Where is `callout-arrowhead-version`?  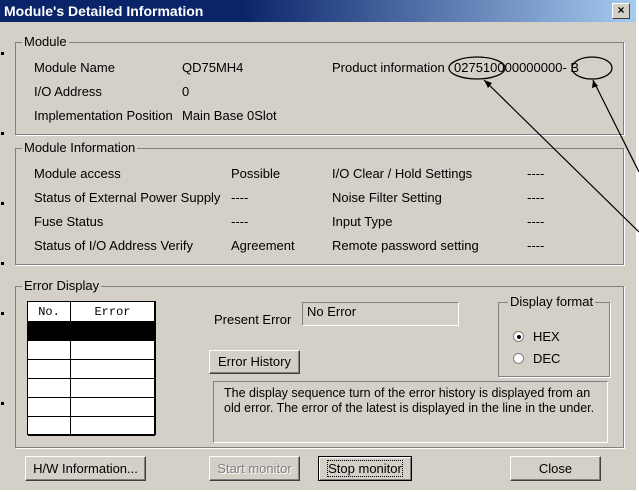
callout-arrowhead-version is located at coordinates (595, 84).